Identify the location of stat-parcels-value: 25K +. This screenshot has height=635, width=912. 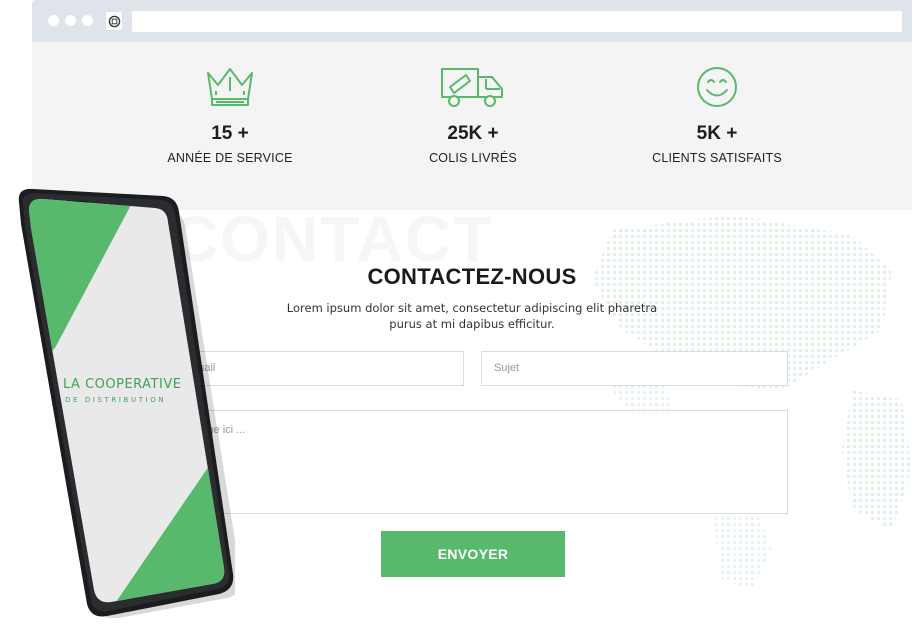
(473, 133).